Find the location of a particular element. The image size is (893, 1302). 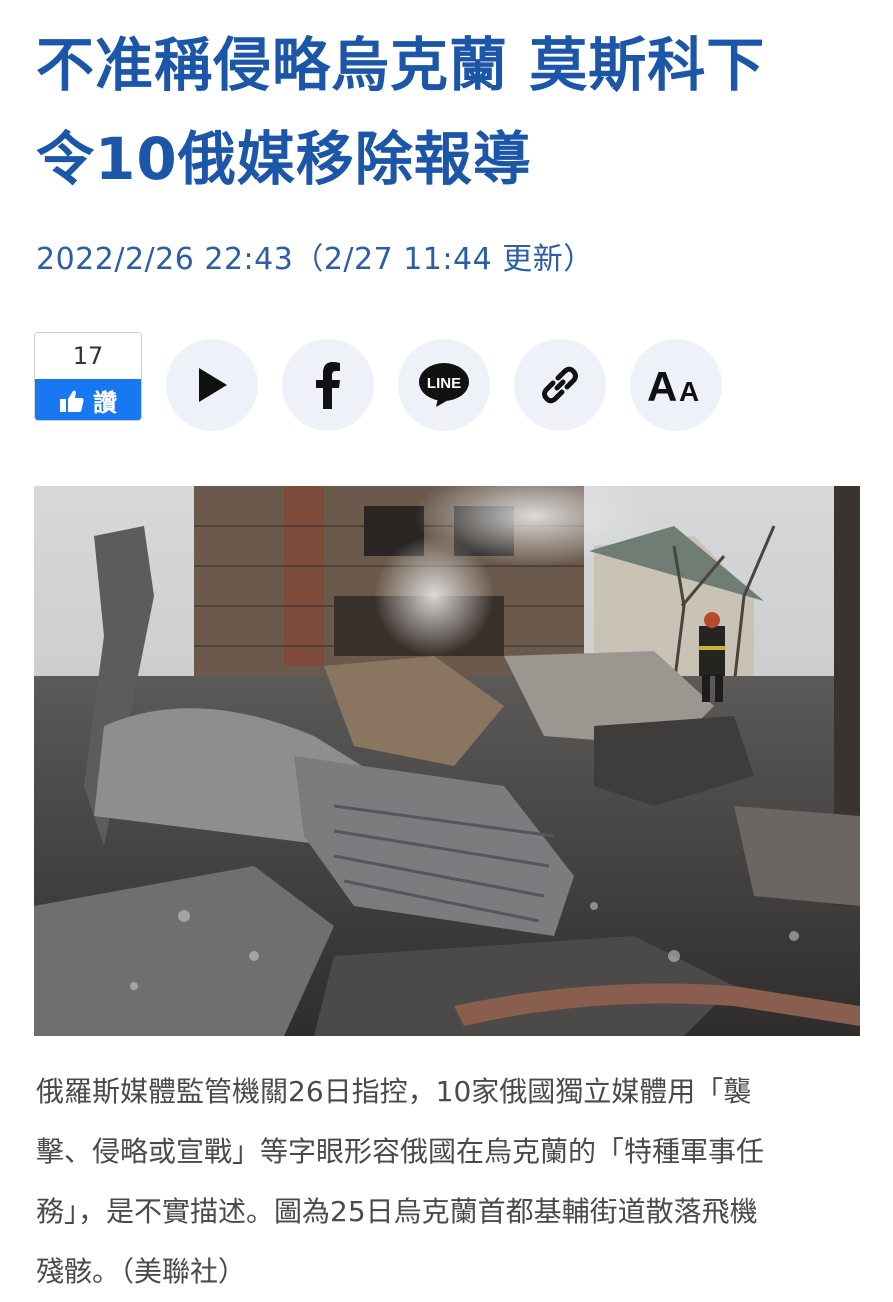

font-size-icon: A A is located at coordinates (673, 385).